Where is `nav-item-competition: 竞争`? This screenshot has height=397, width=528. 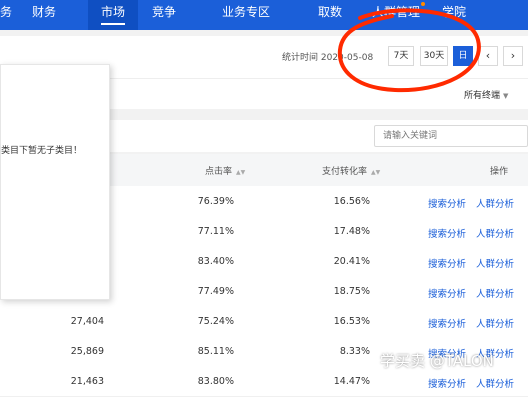
nav-item-competition: 竞争 is located at coordinates (164, 15).